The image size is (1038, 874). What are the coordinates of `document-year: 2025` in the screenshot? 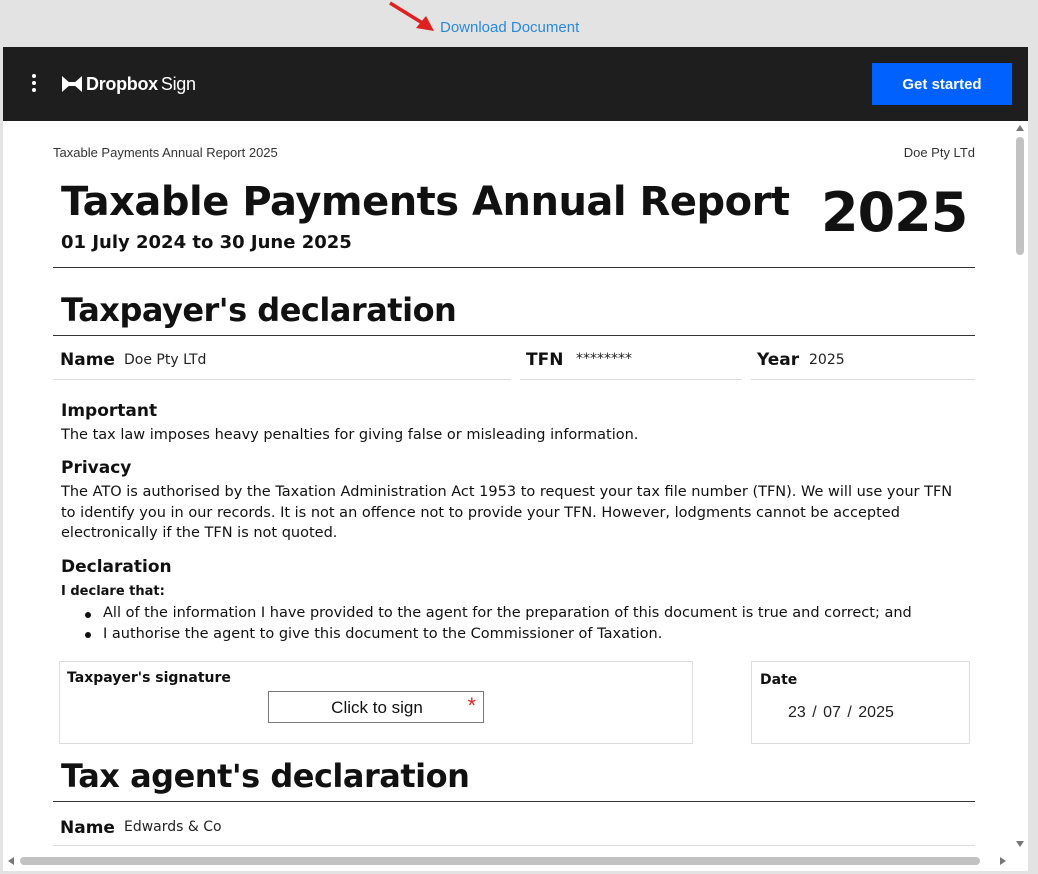 It's located at (894, 212).